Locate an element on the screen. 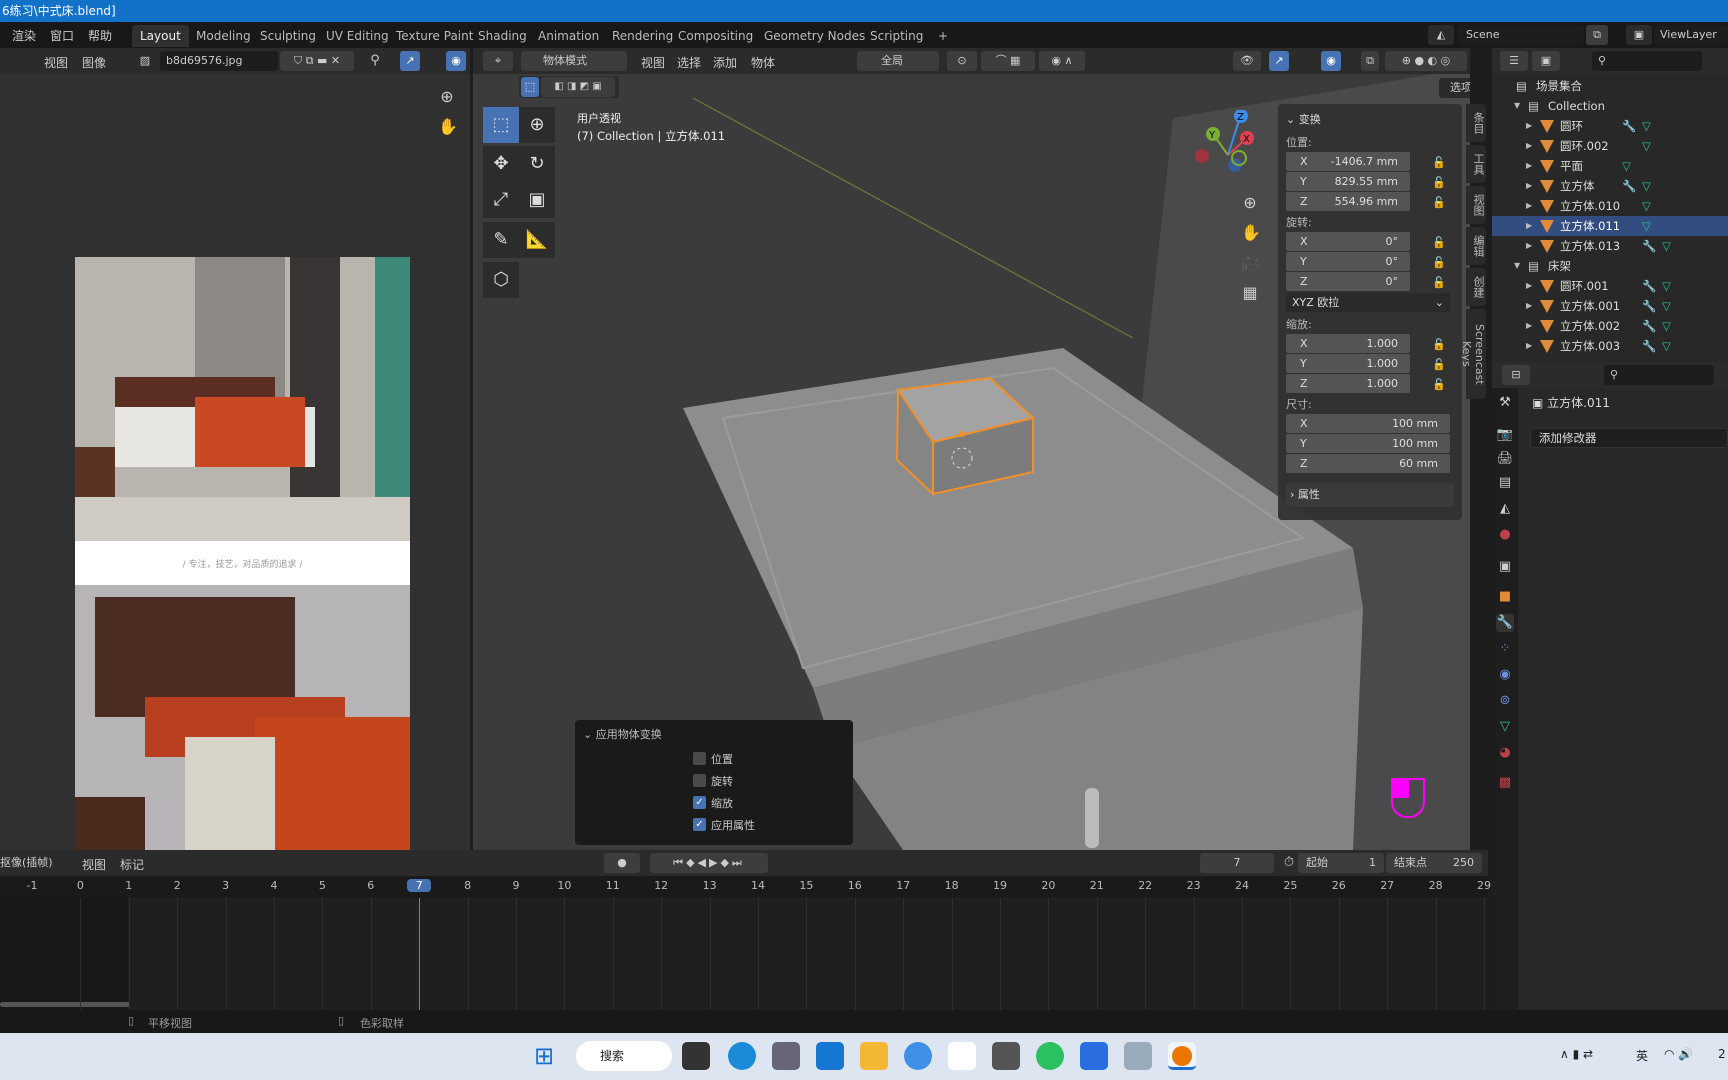 Image resolution: width=1728 pixels, height=1080 pixels. select-extend-subtract-icons: ◧ ◨ ◩ ▣ is located at coordinates (578, 87).